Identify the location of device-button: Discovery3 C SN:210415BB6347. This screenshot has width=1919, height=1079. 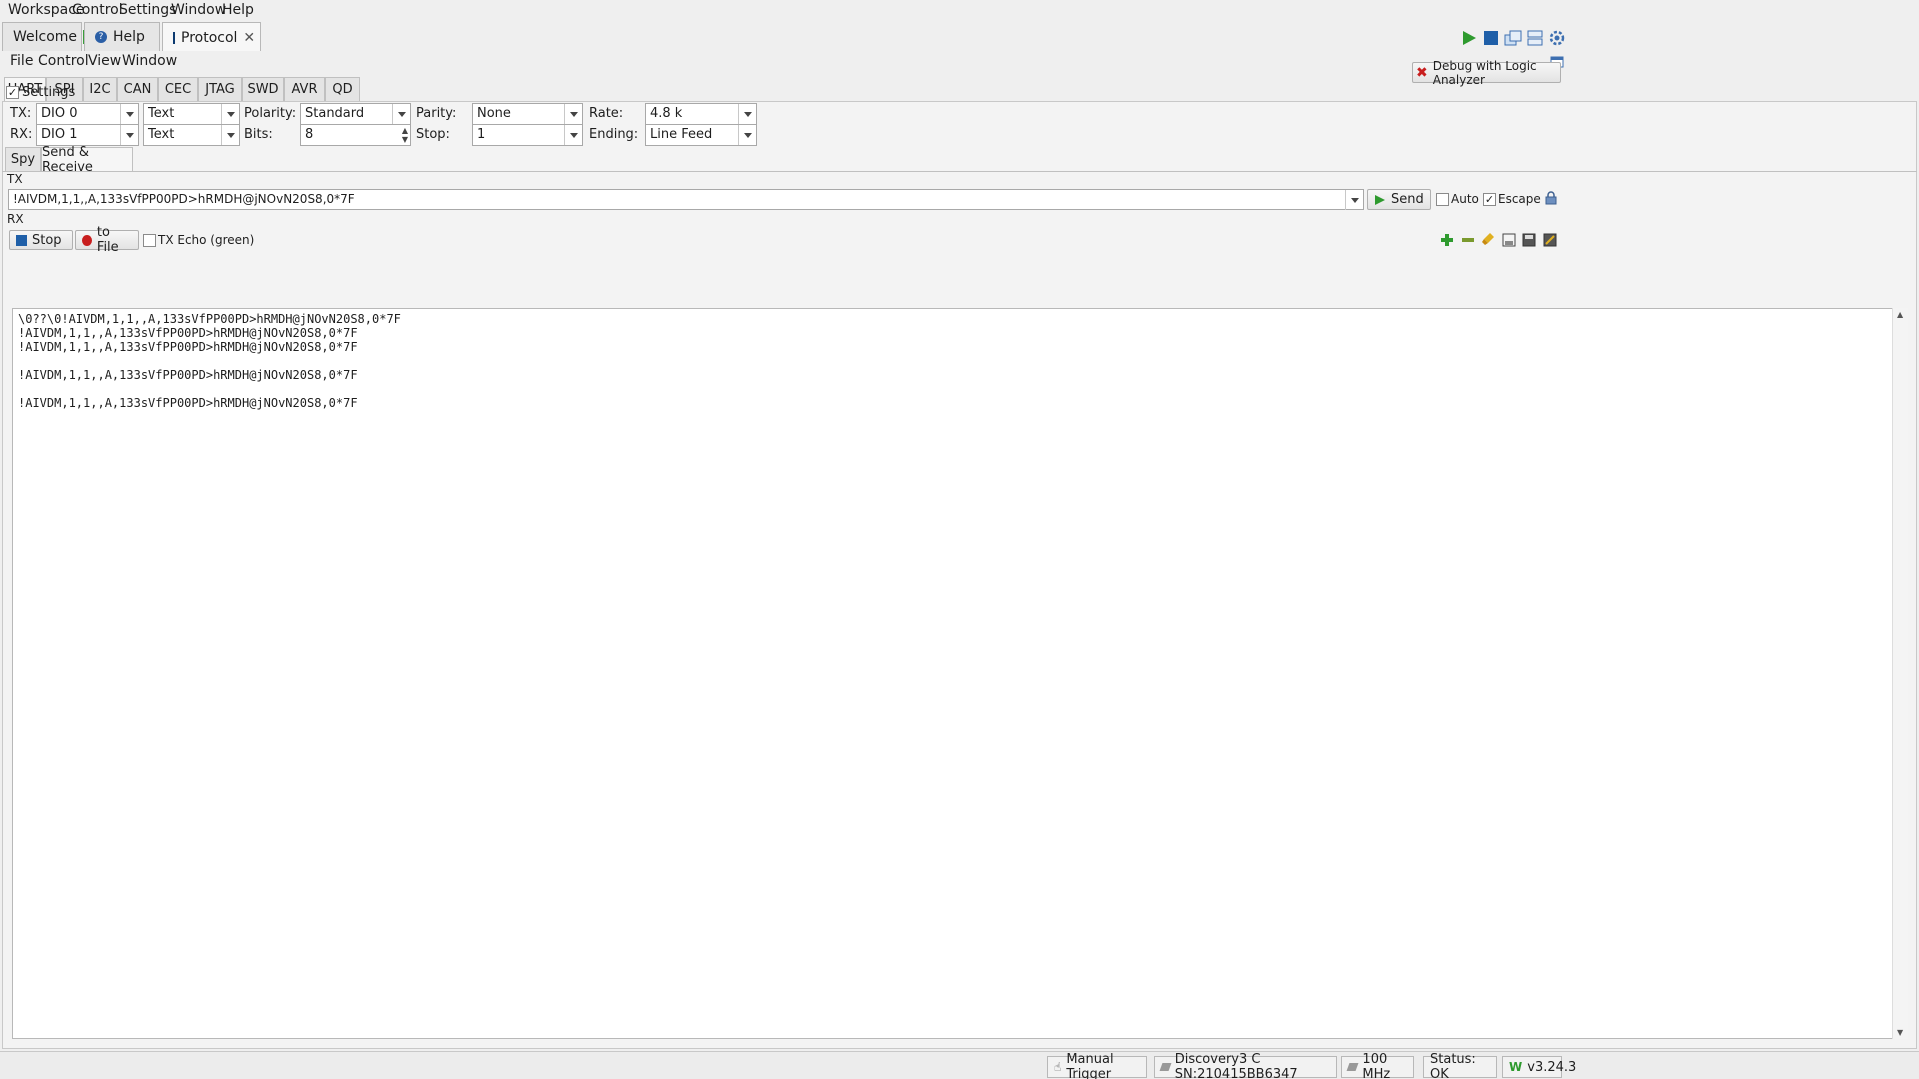
(1245, 1065).